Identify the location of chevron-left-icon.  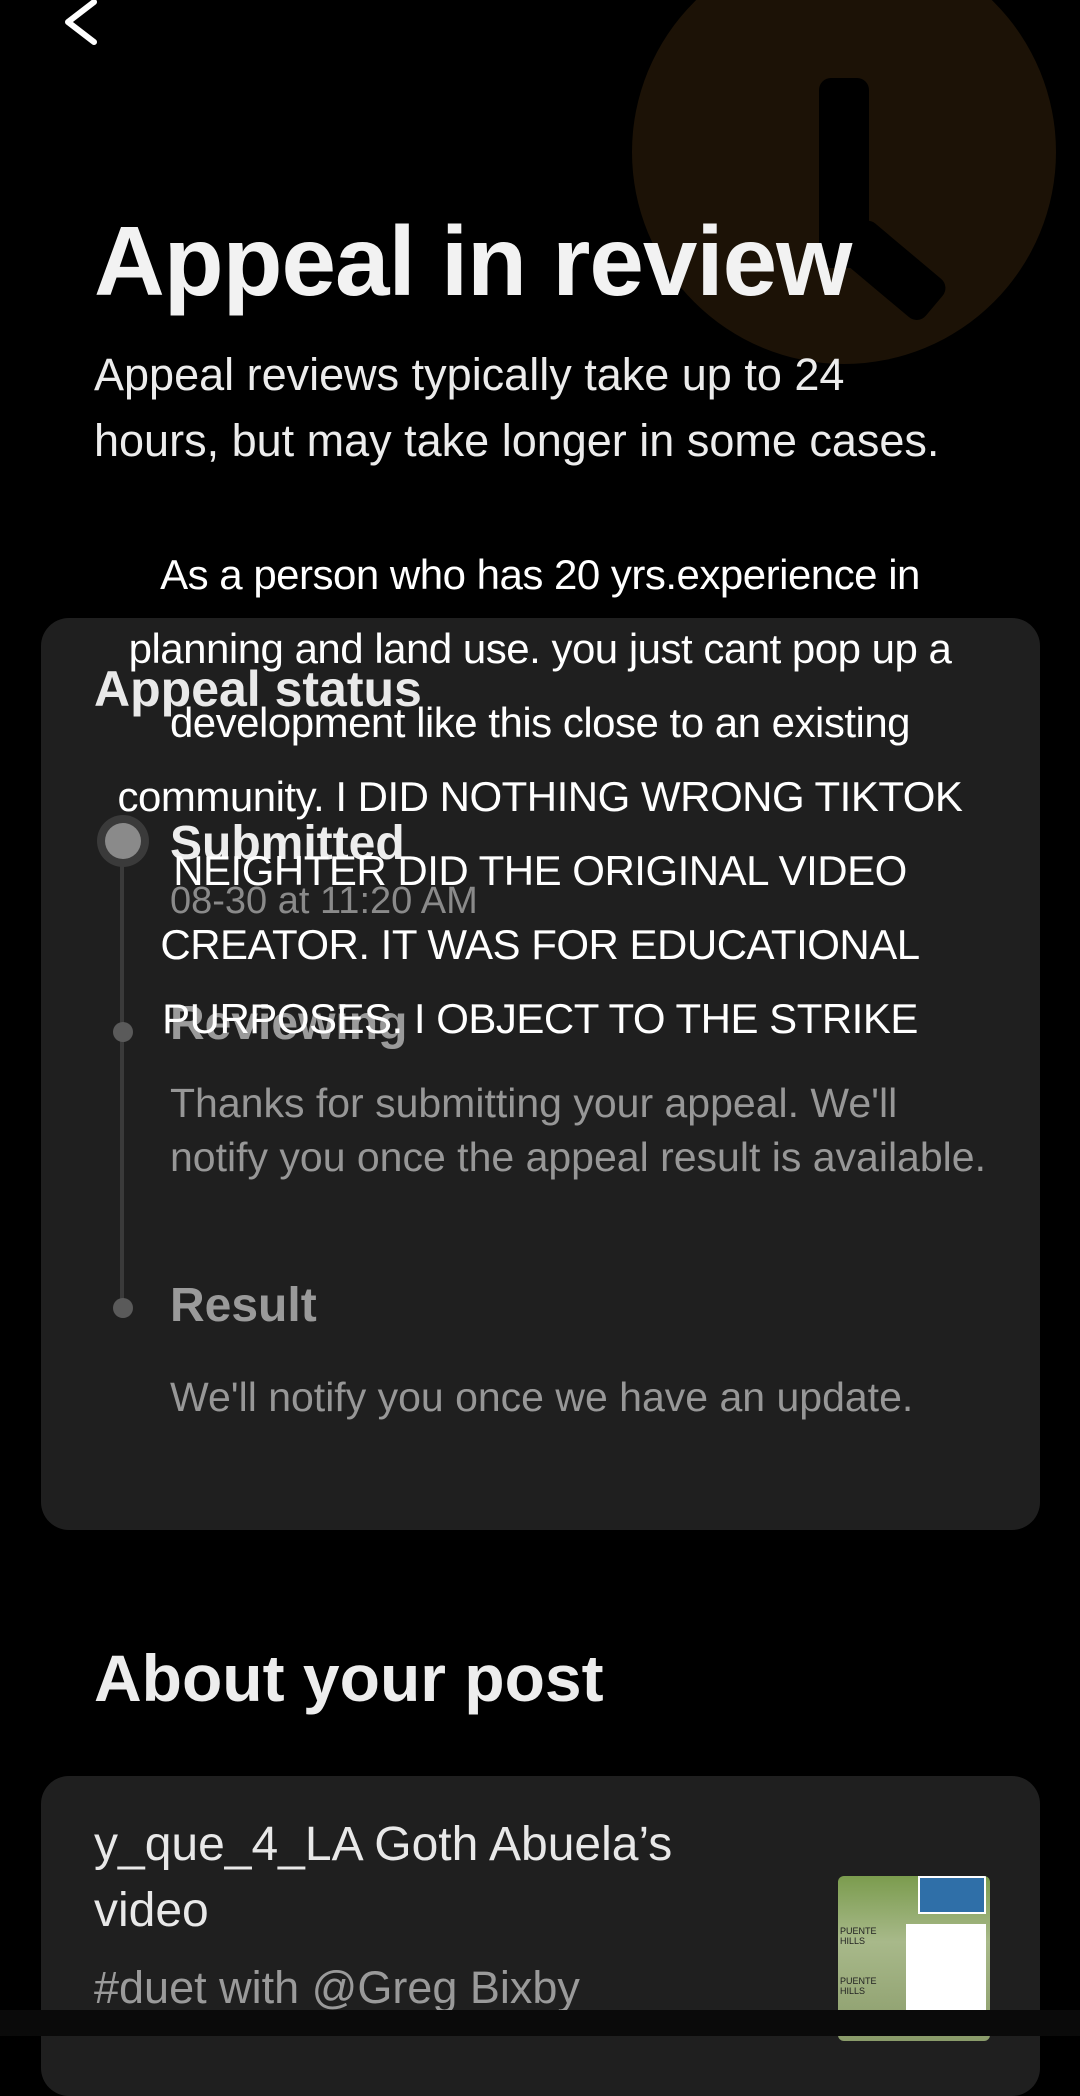
(81, 22).